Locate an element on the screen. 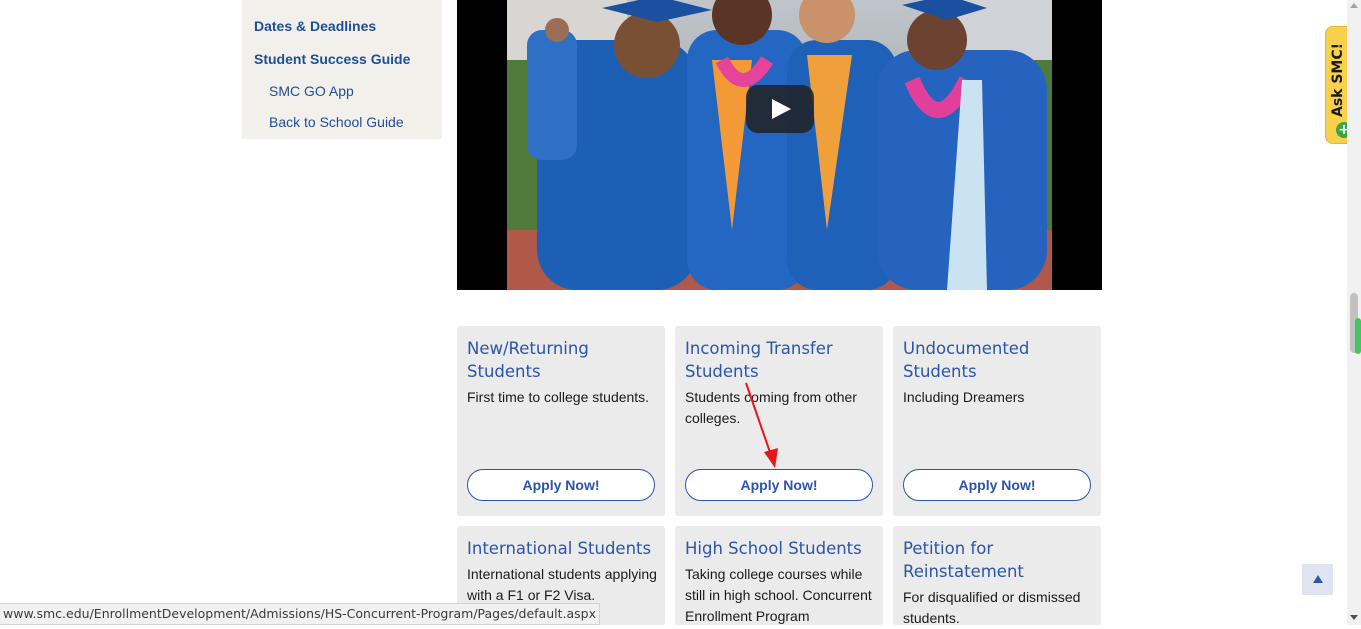 The image size is (1361, 629). annotation-arrow is located at coordinates (761, 425).